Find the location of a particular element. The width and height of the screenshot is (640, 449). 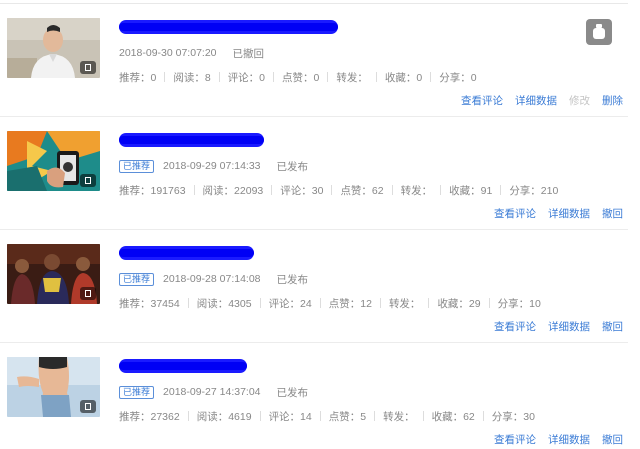

stat-collect: 收藏：0 is located at coordinates (403, 77).